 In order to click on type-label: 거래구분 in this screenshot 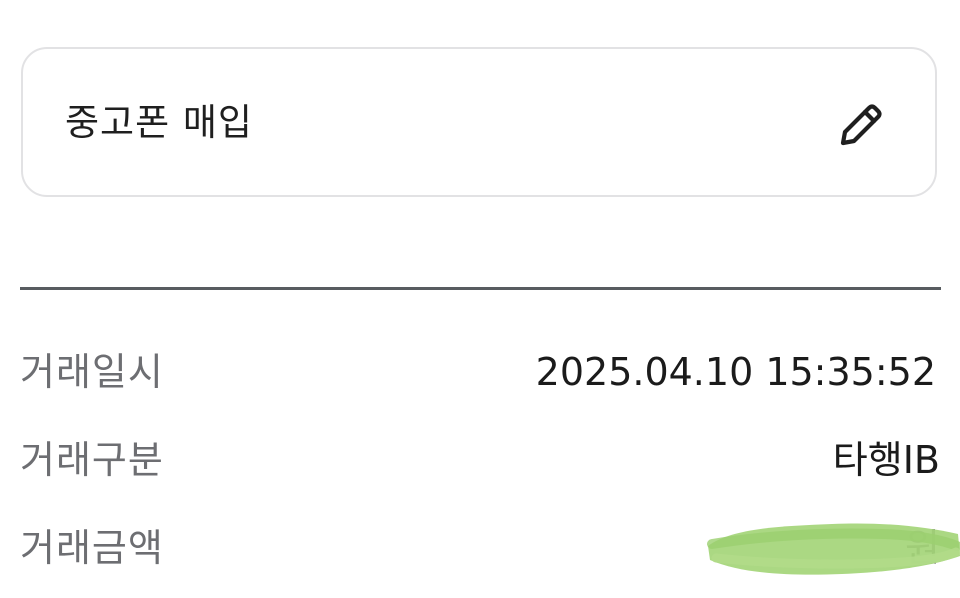, I will do `click(92, 460)`.